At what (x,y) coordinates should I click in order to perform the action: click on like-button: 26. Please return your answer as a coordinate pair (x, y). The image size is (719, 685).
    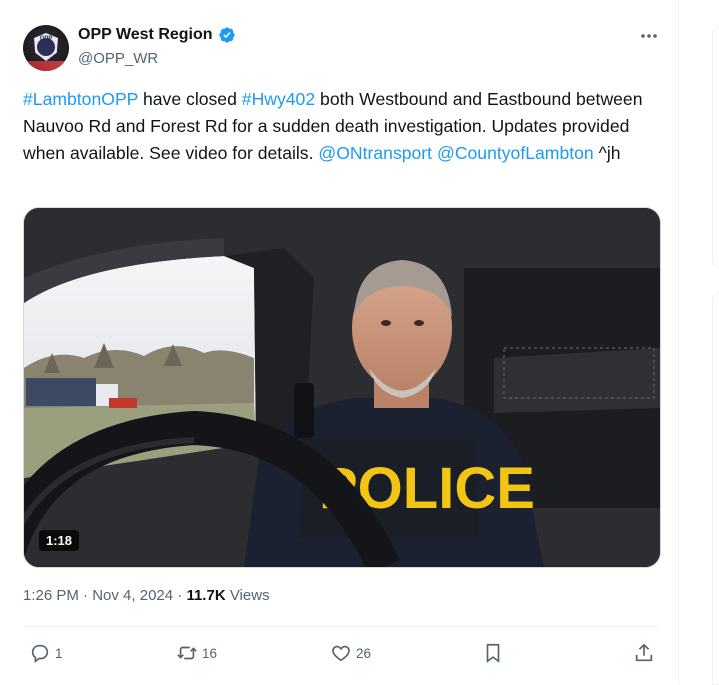
    Looking at the image, I should click on (350, 653).